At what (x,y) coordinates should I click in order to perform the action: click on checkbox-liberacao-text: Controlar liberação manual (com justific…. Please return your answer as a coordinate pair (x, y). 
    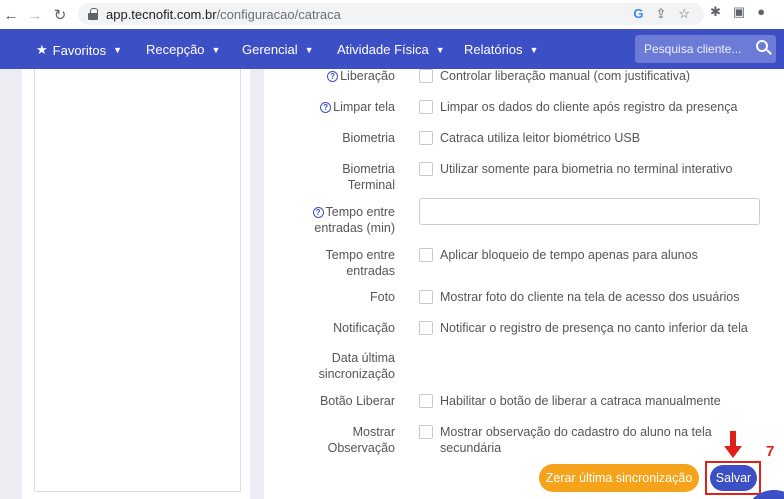
    Looking at the image, I should click on (565, 76).